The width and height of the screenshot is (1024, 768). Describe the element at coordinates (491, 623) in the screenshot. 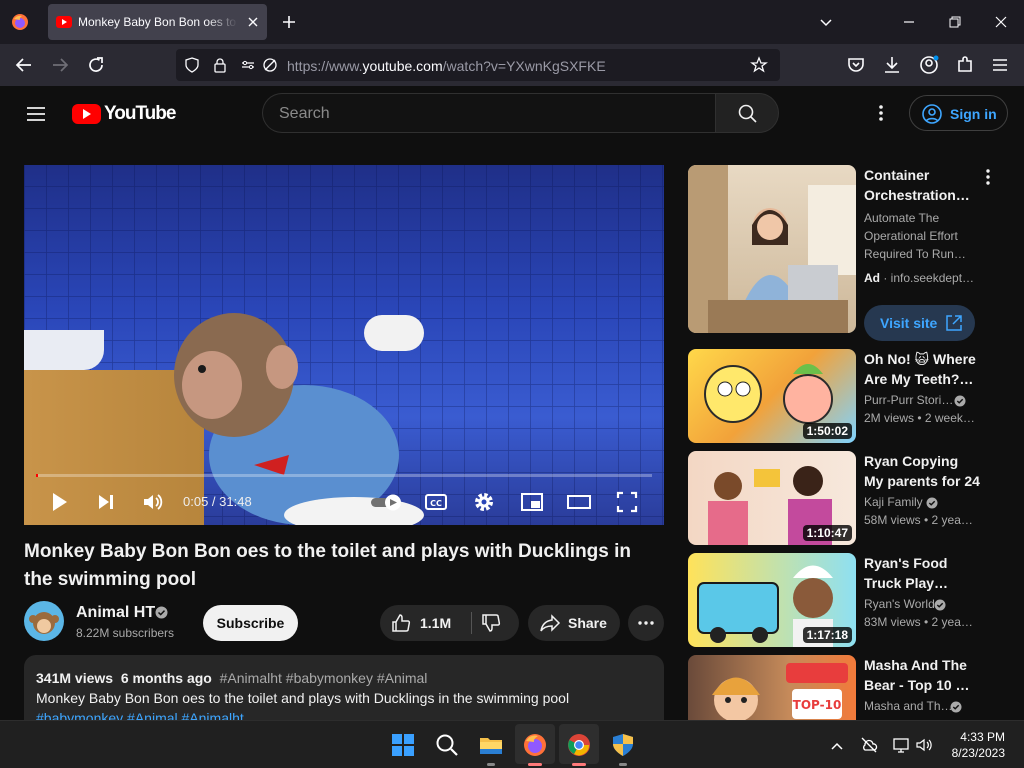

I see `thumbs-down-icon` at that location.